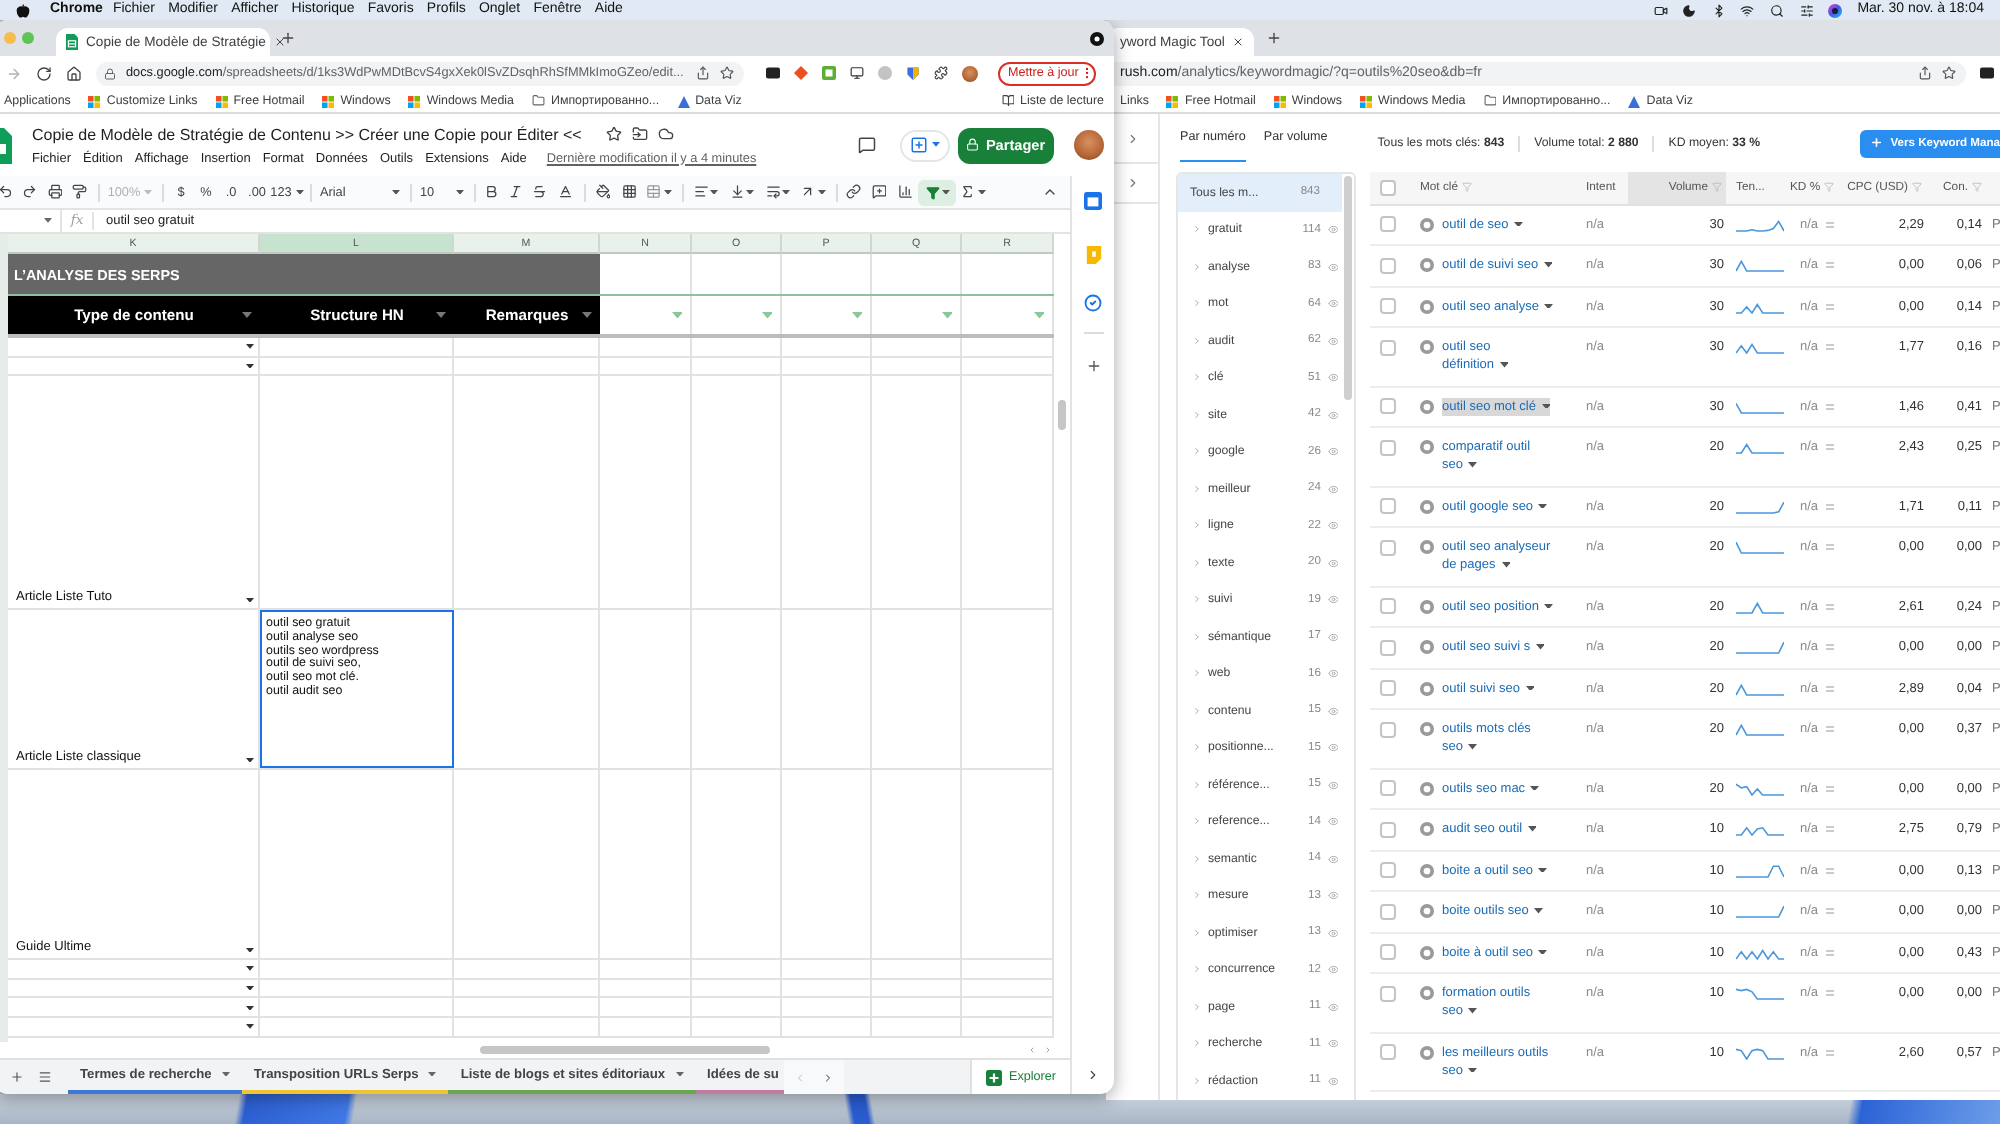 The image size is (2000, 1124). What do you see at coordinates (773, 73) in the screenshot?
I see `square-icon` at bounding box center [773, 73].